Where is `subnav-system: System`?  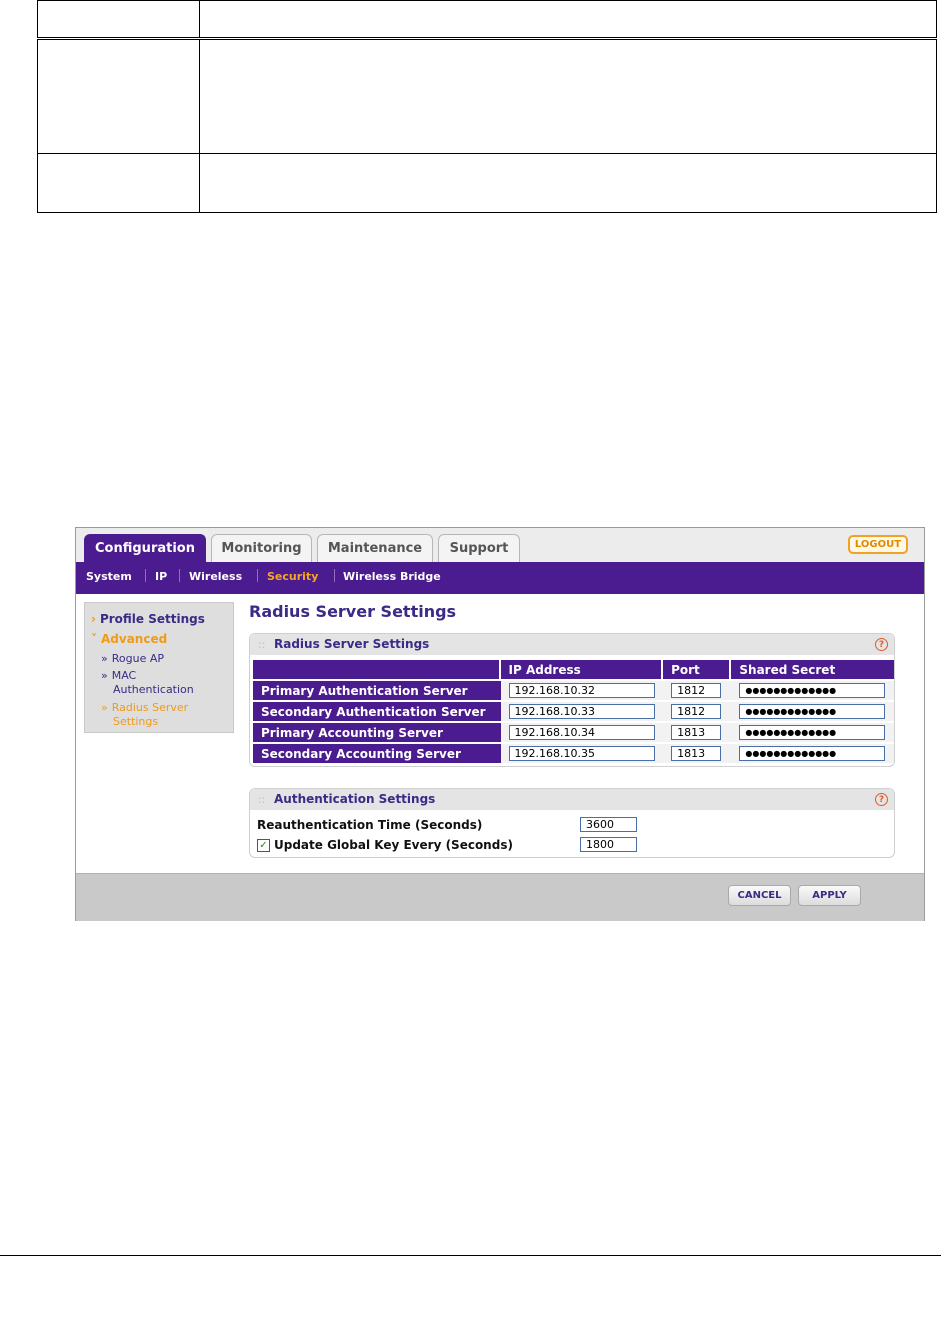 subnav-system: System is located at coordinates (109, 576).